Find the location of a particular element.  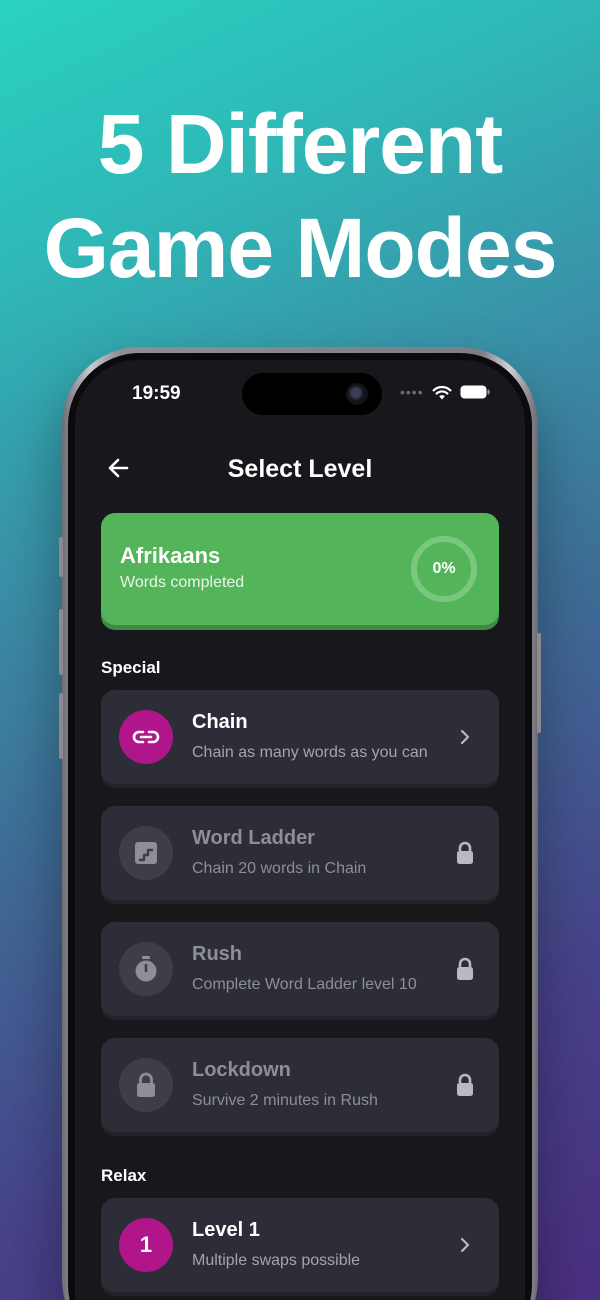

word-ladder-mode-icon is located at coordinates (146, 853).